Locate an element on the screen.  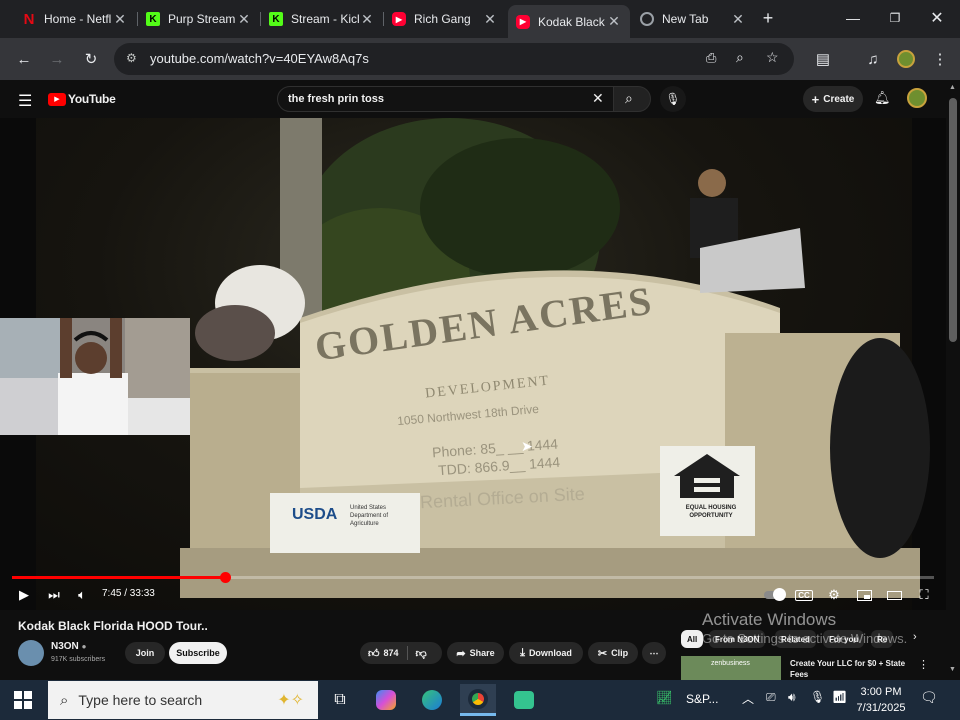
gear-icon: ⚙ is located at coordinates (834, 594).